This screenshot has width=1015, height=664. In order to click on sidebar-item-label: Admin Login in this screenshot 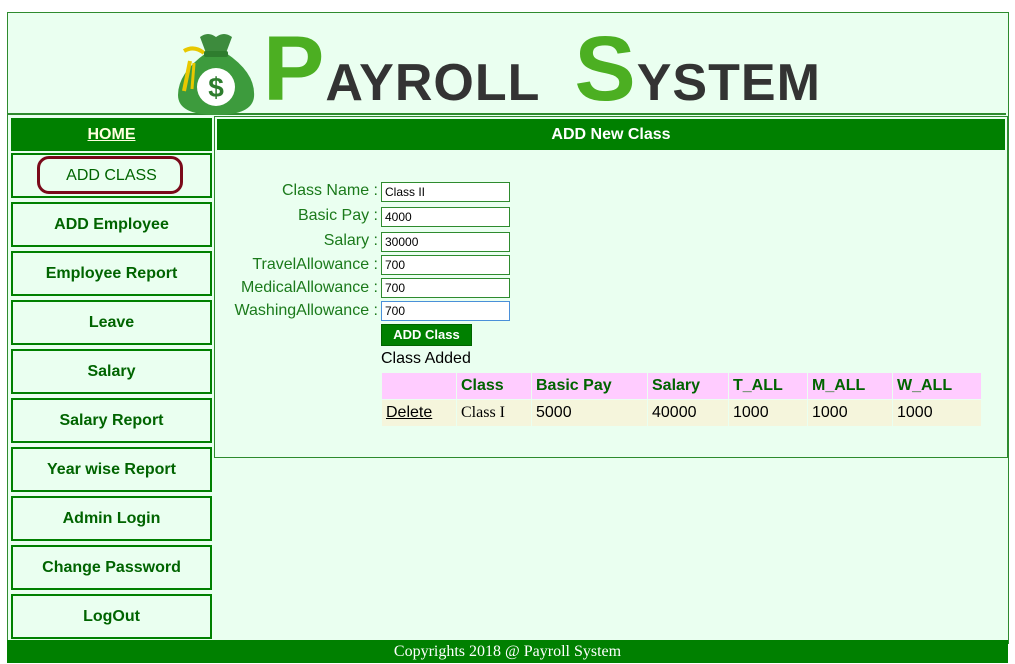, I will do `click(111, 518)`.